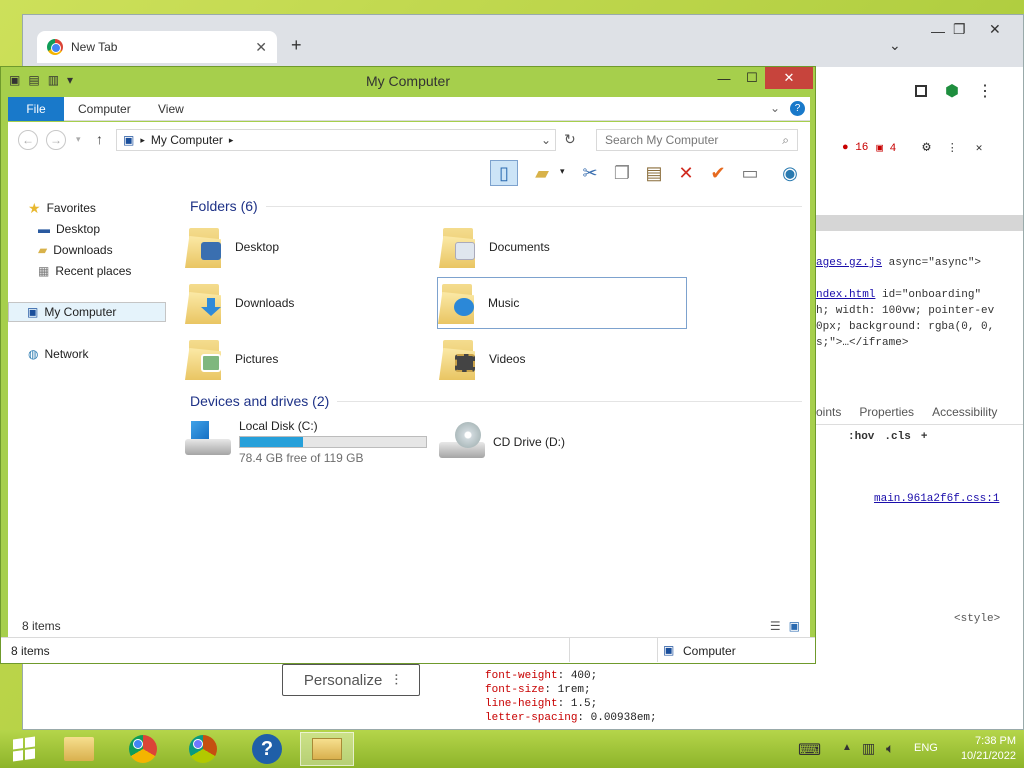  Describe the element at coordinates (205, 359) in the screenshot. I see `pictures-folder-icon` at that location.